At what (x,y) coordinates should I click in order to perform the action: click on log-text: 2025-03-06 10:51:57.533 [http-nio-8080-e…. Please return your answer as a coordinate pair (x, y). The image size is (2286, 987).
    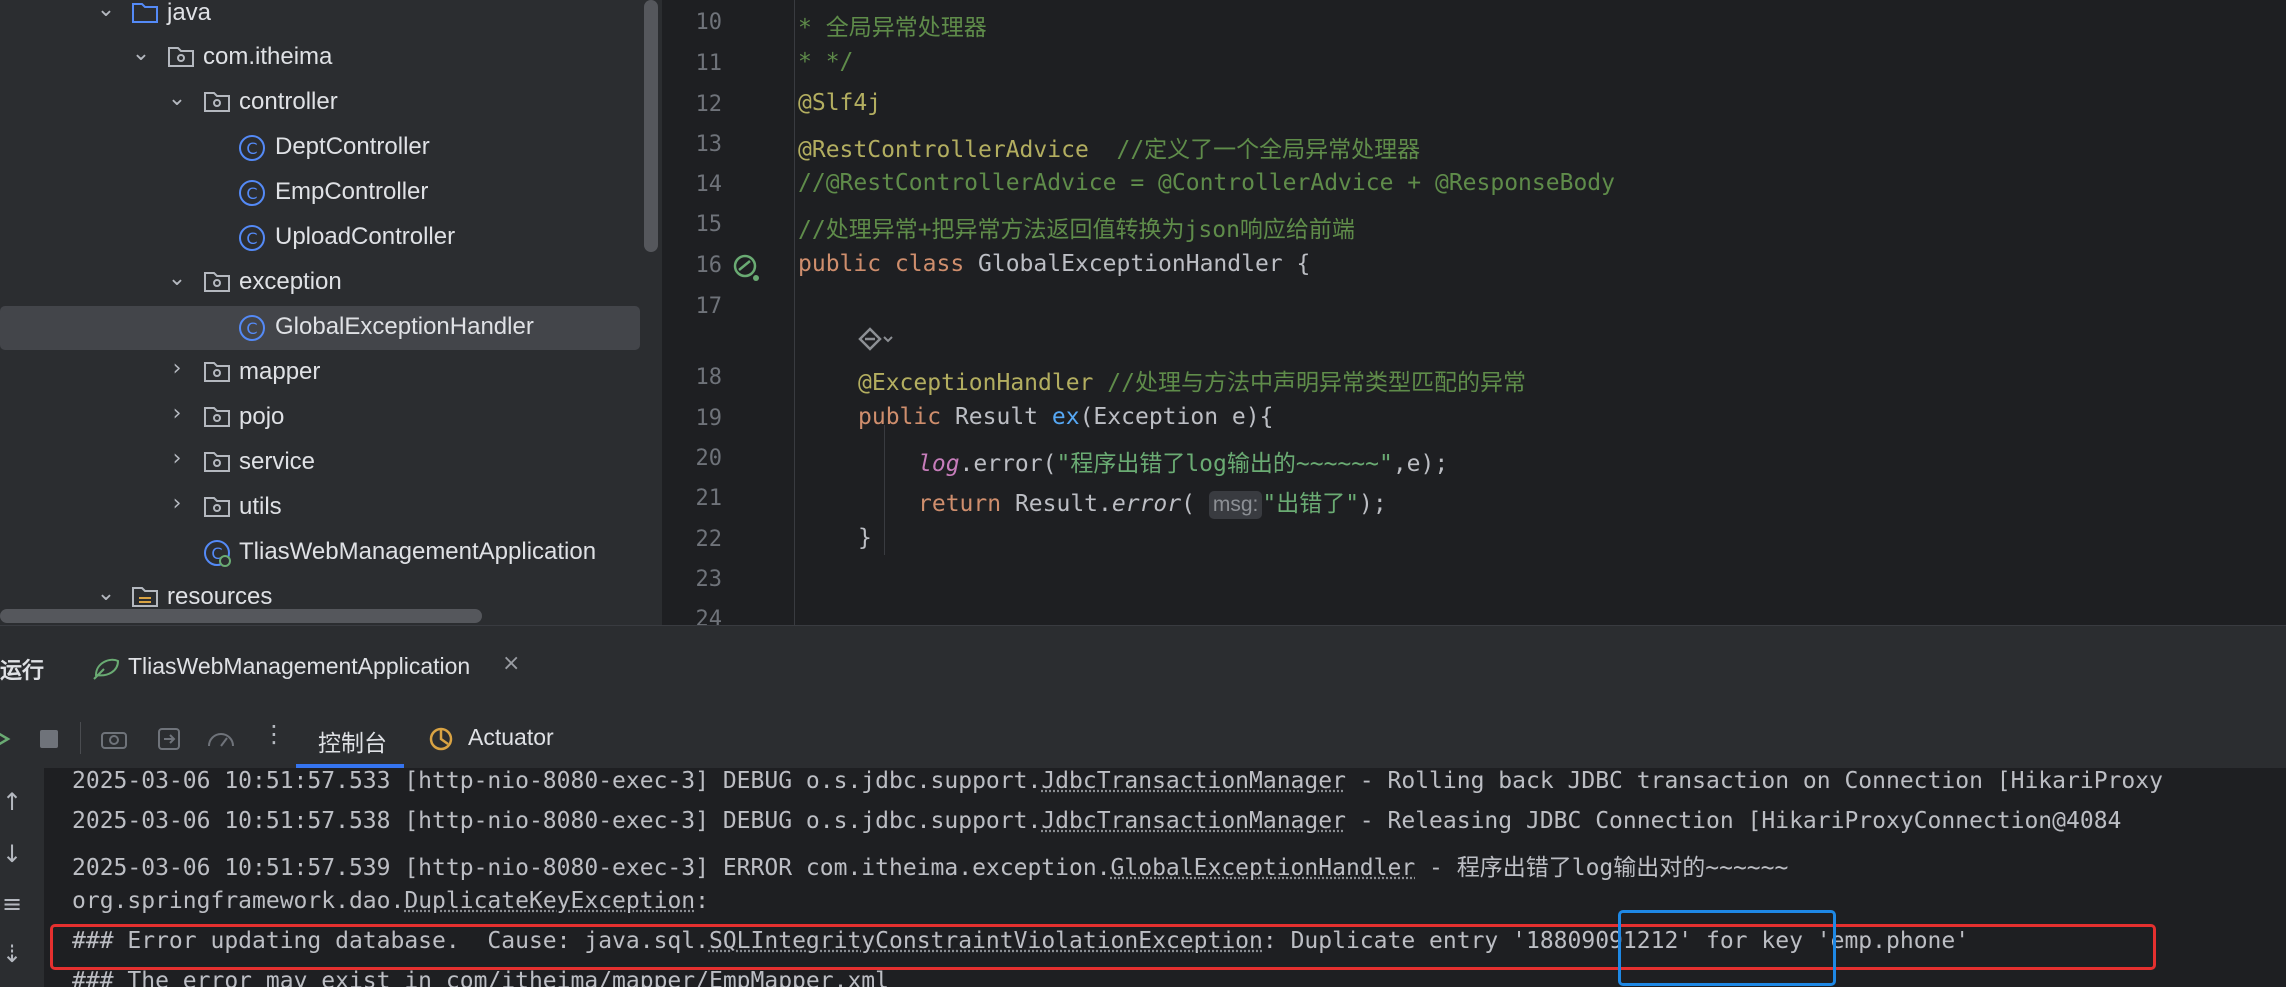
    Looking at the image, I should click on (557, 781).